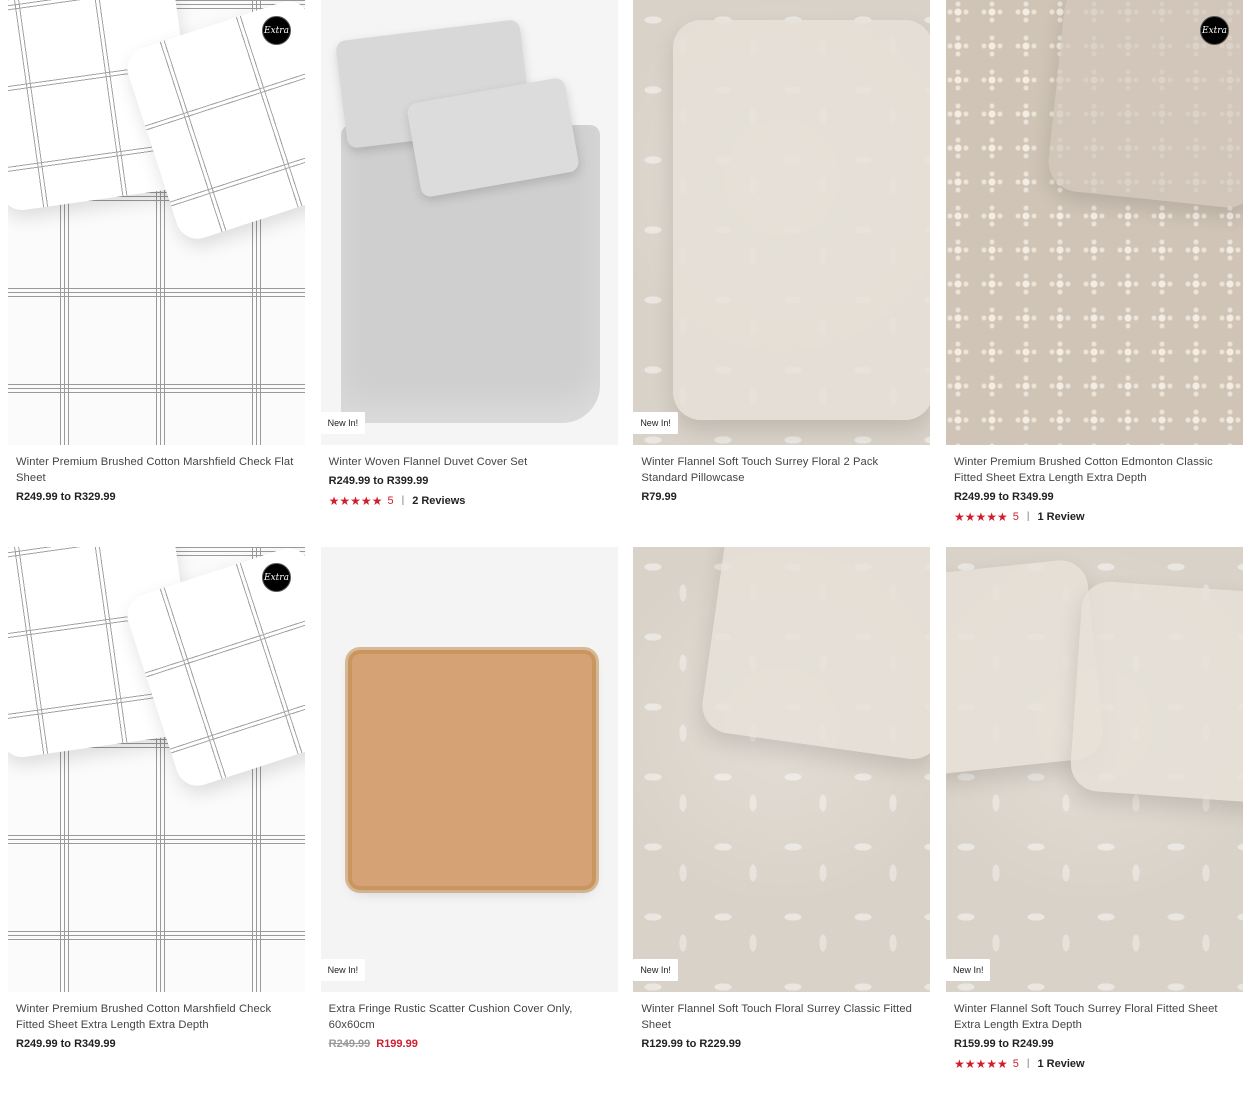  Describe the element at coordinates (469, 462) in the screenshot. I see `product-name: Winter Woven Flannel Duvet Cover Set` at that location.